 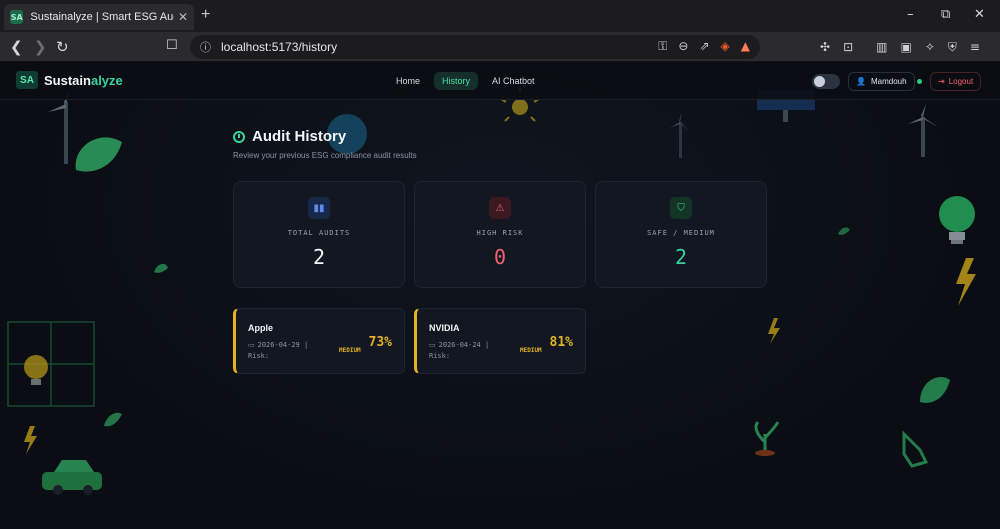 What do you see at coordinates (205, 15) in the screenshot?
I see `new-tab-button: +` at bounding box center [205, 15].